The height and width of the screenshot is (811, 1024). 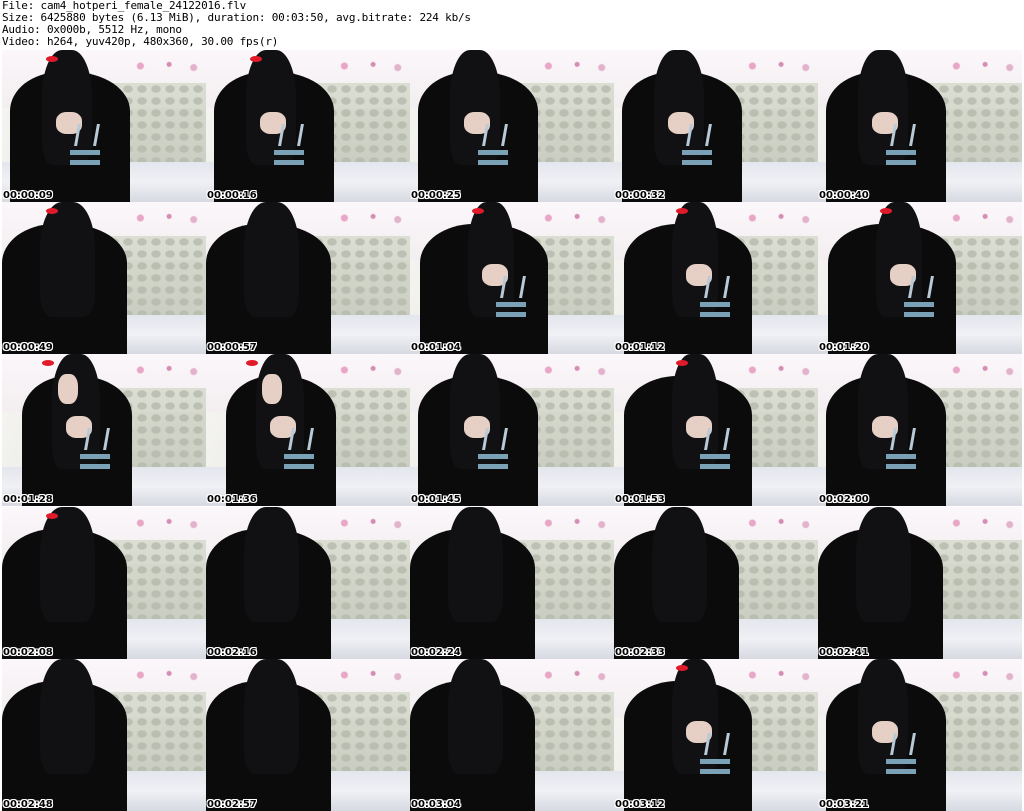 I want to click on video-thumbnail: 00:03:21, so click(x=920, y=734).